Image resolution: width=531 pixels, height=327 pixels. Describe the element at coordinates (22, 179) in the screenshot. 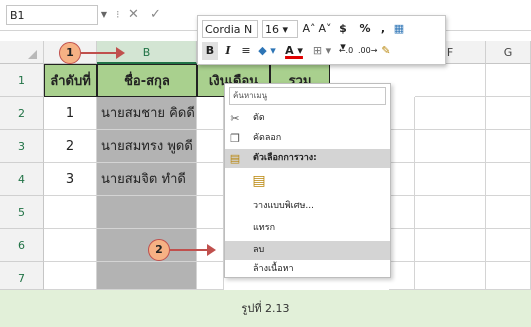

I see `row-header-4: 4` at that location.